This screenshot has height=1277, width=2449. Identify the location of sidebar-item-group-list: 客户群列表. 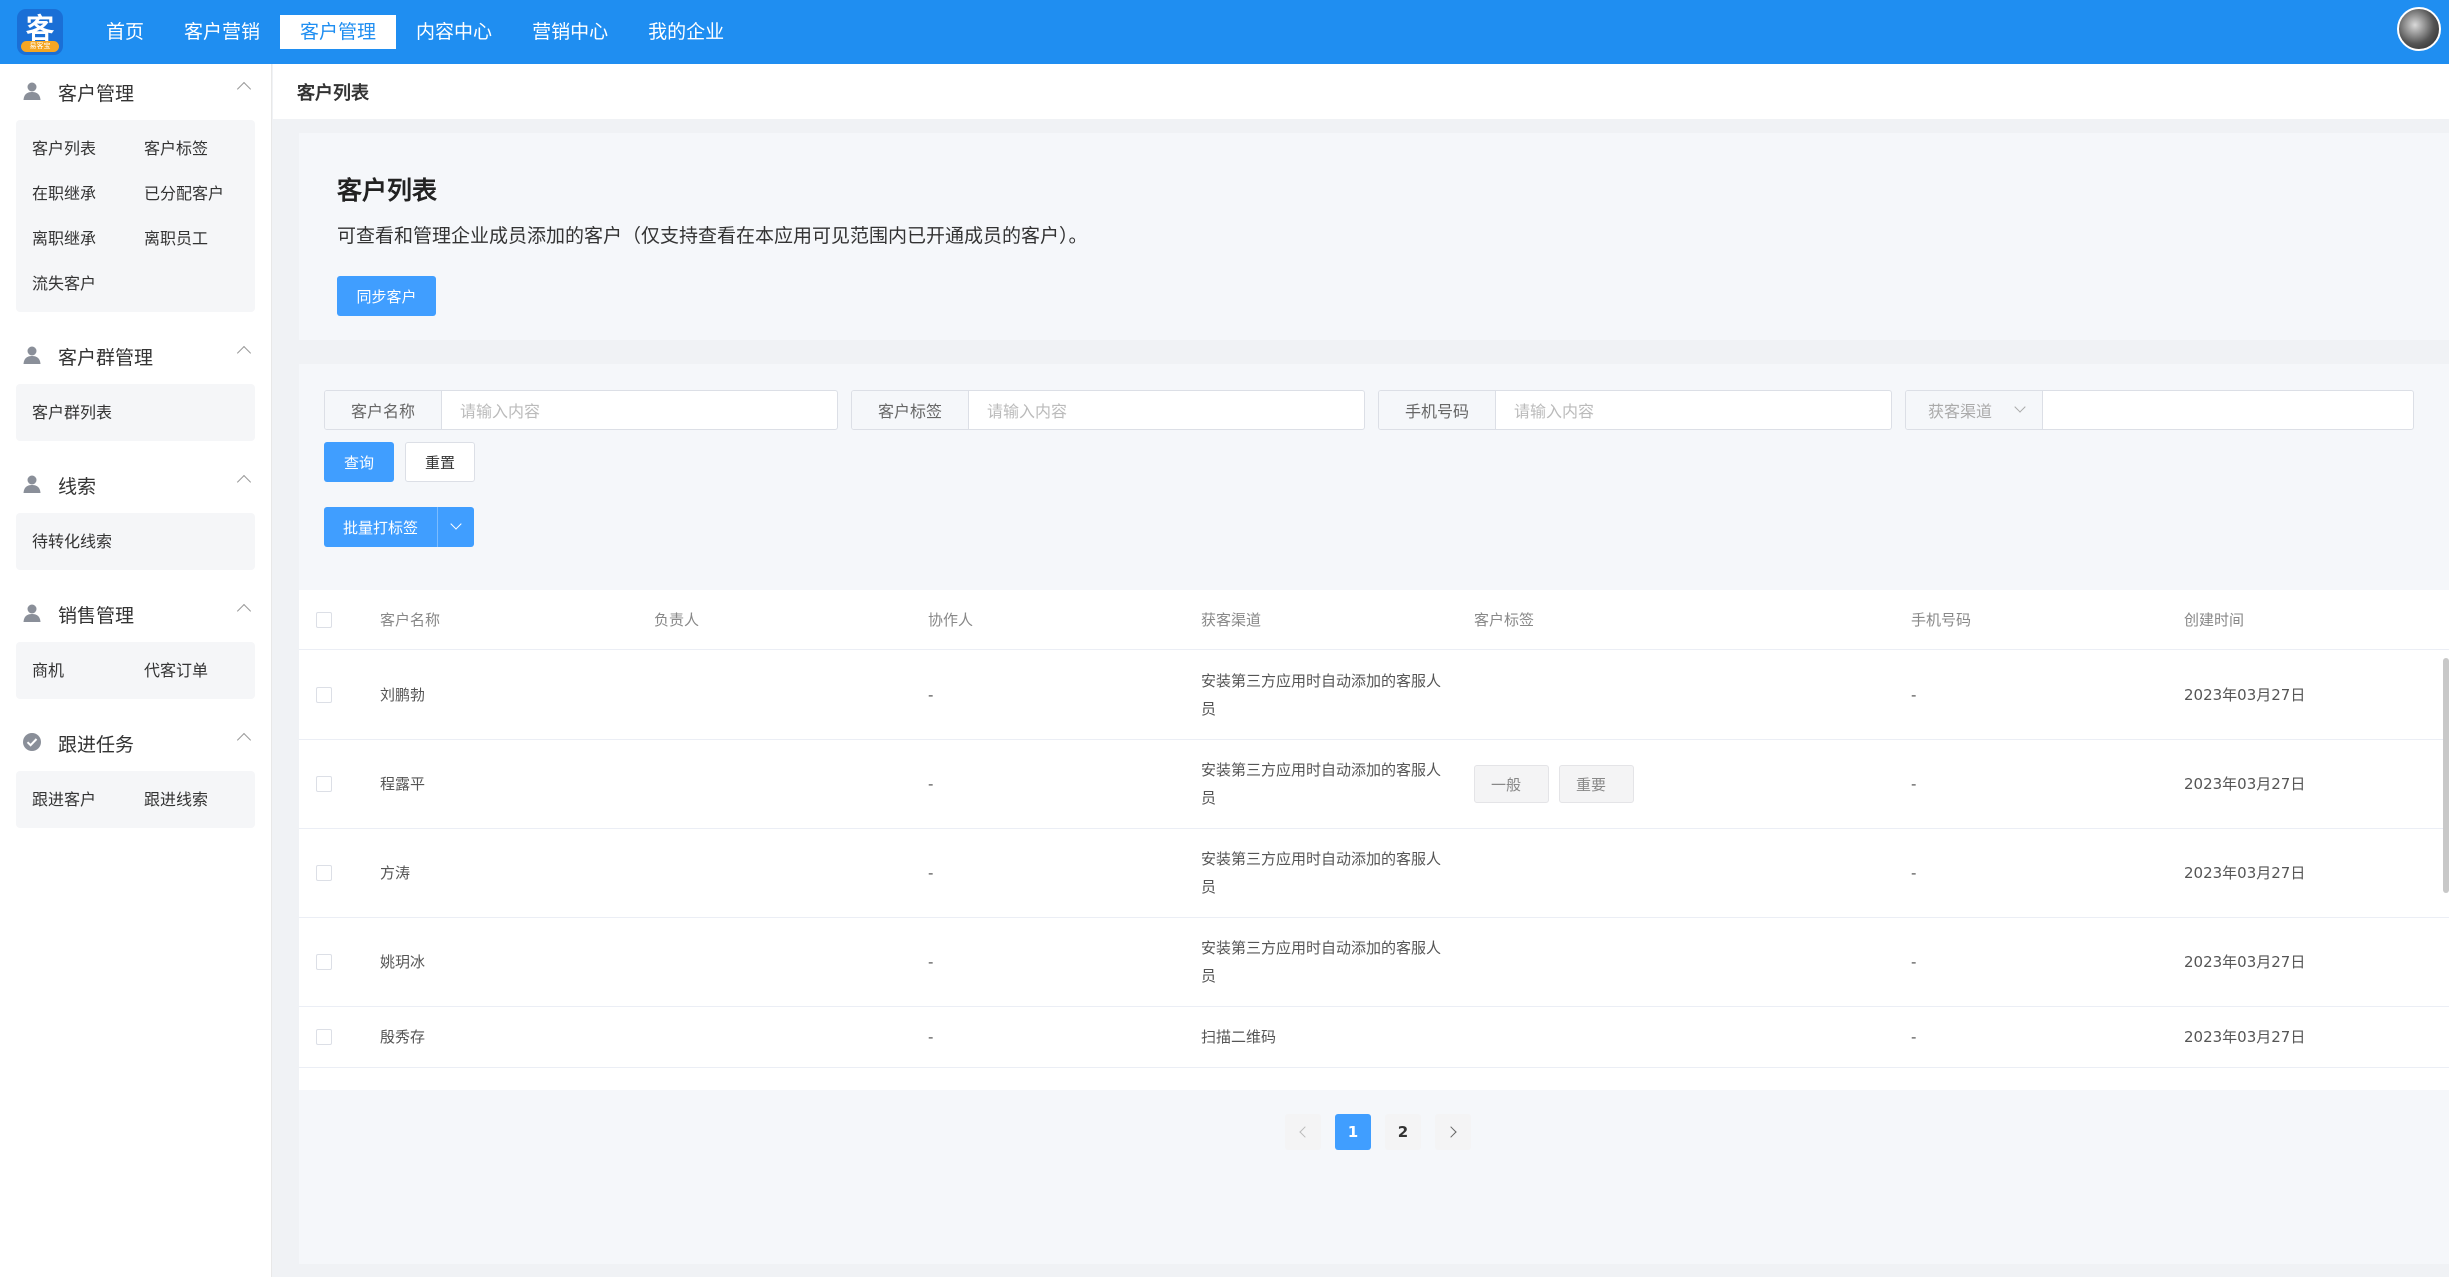
(88, 412).